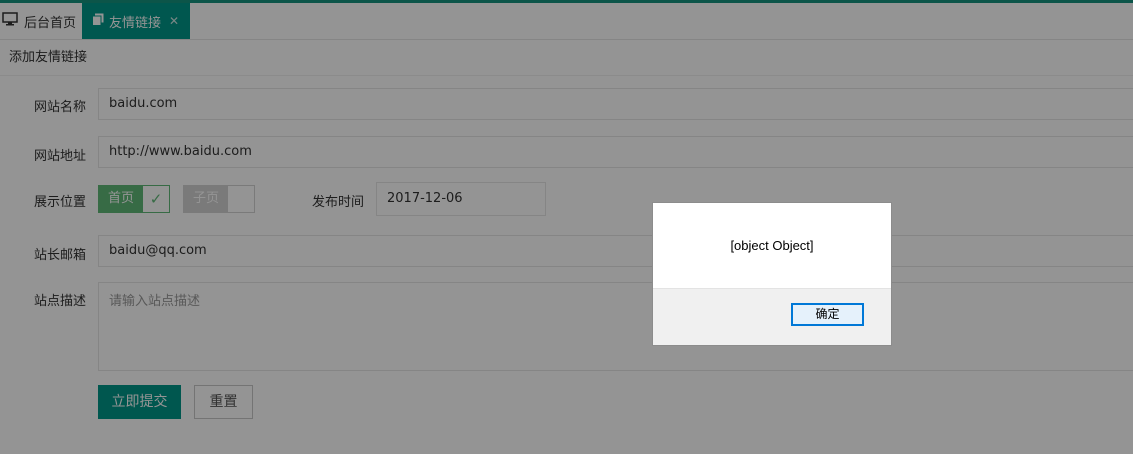 The height and width of the screenshot is (454, 1133). Describe the element at coordinates (827, 314) in the screenshot. I see `ok-button: 确定` at that location.